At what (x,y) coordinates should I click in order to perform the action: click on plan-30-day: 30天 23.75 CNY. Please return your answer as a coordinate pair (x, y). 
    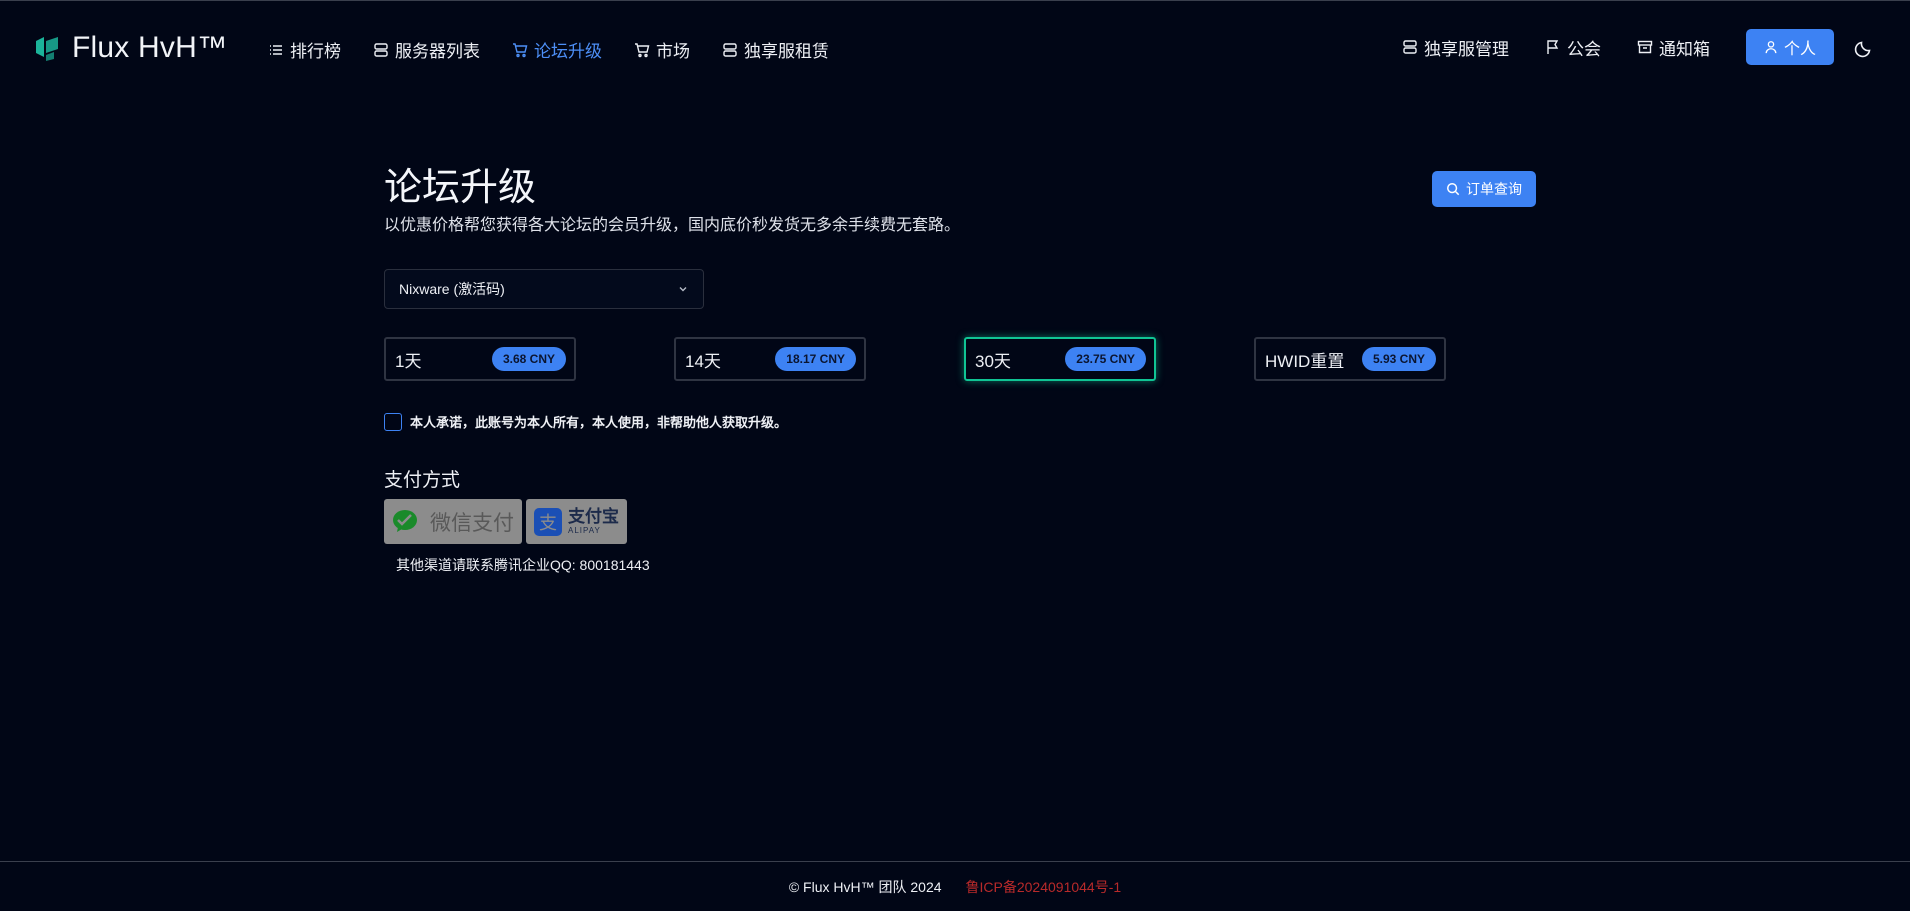
    Looking at the image, I should click on (1060, 359).